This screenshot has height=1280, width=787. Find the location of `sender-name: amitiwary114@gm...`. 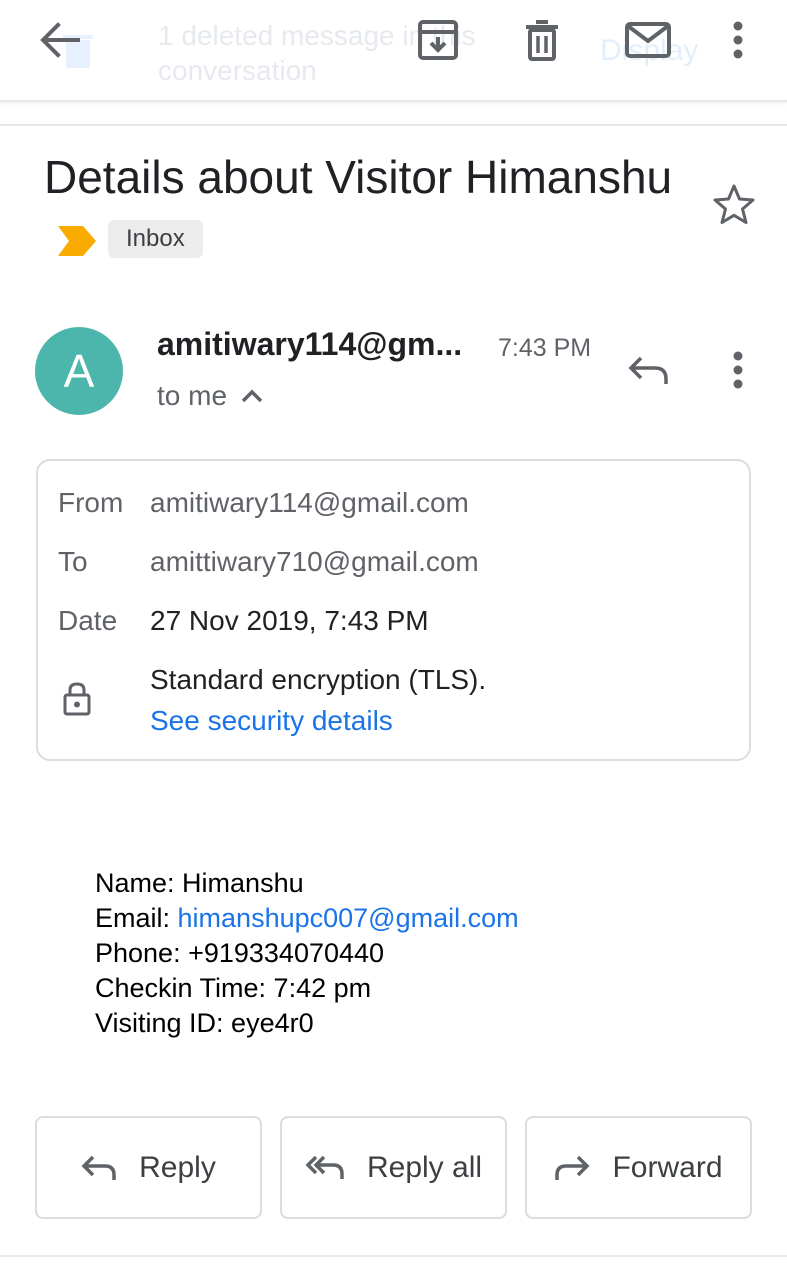

sender-name: amitiwary114@gm... is located at coordinates (309, 344).